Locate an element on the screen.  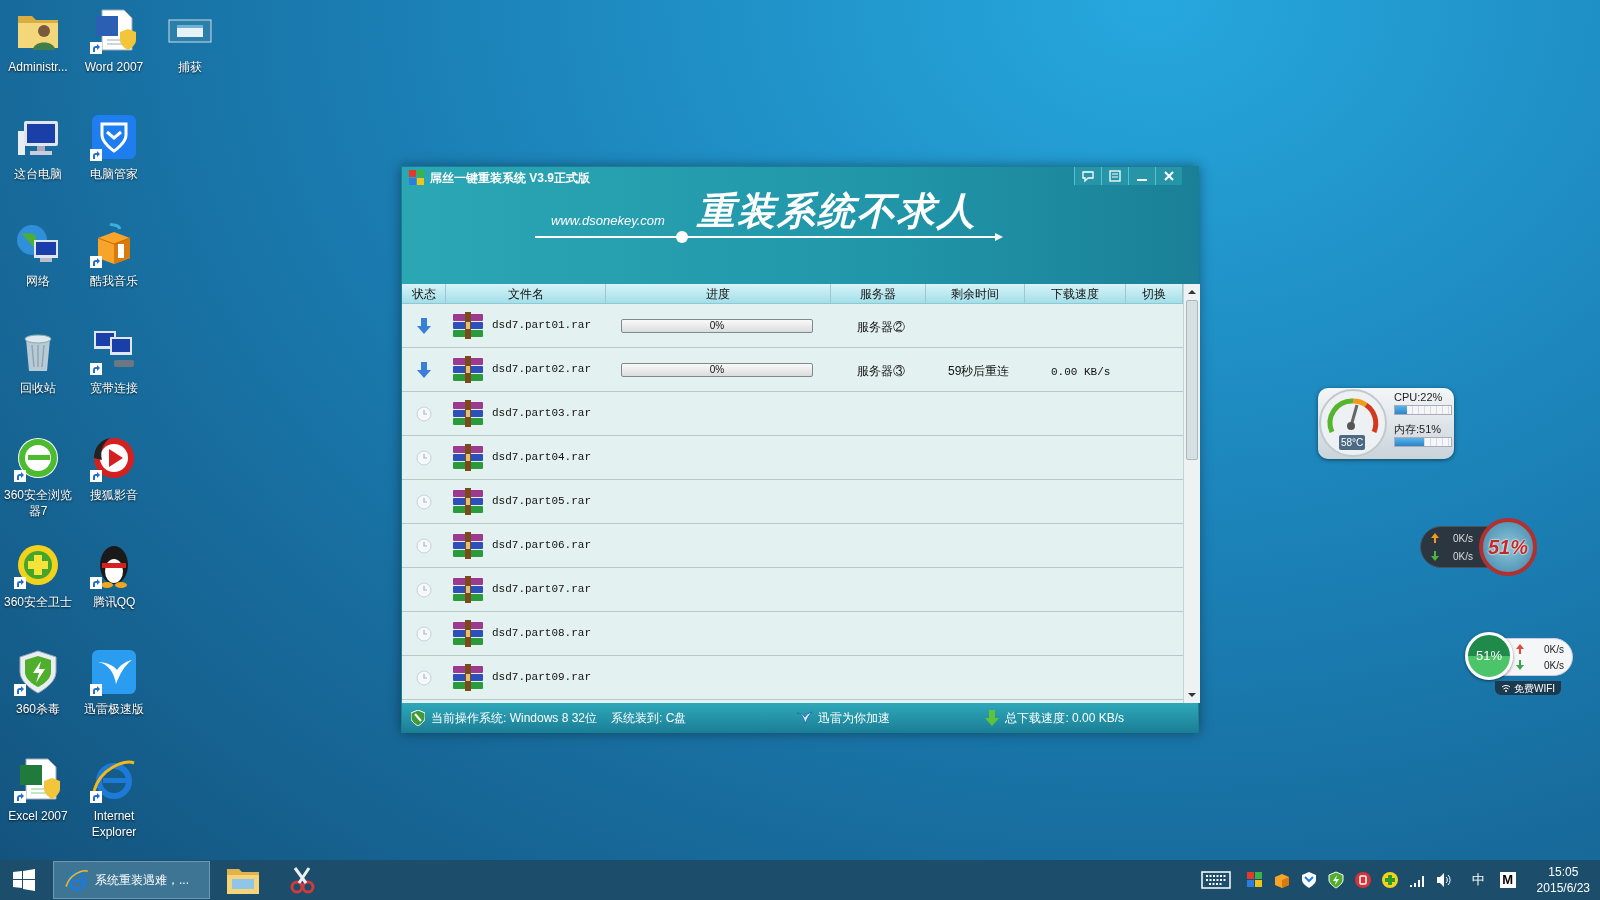
icon-label: Internet Explorer is located at coordinates (114, 824).